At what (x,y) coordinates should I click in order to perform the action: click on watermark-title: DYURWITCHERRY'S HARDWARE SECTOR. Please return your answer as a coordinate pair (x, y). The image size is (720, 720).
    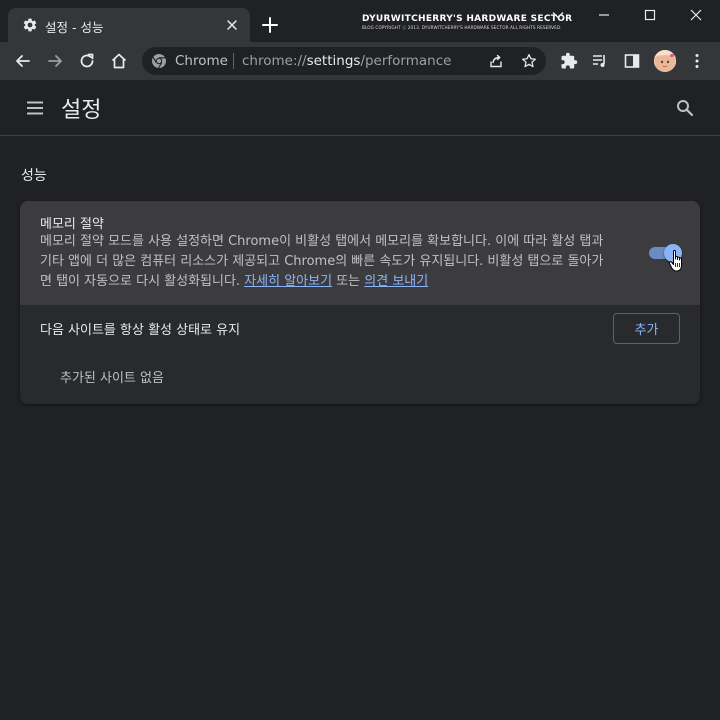
    Looking at the image, I should click on (467, 19).